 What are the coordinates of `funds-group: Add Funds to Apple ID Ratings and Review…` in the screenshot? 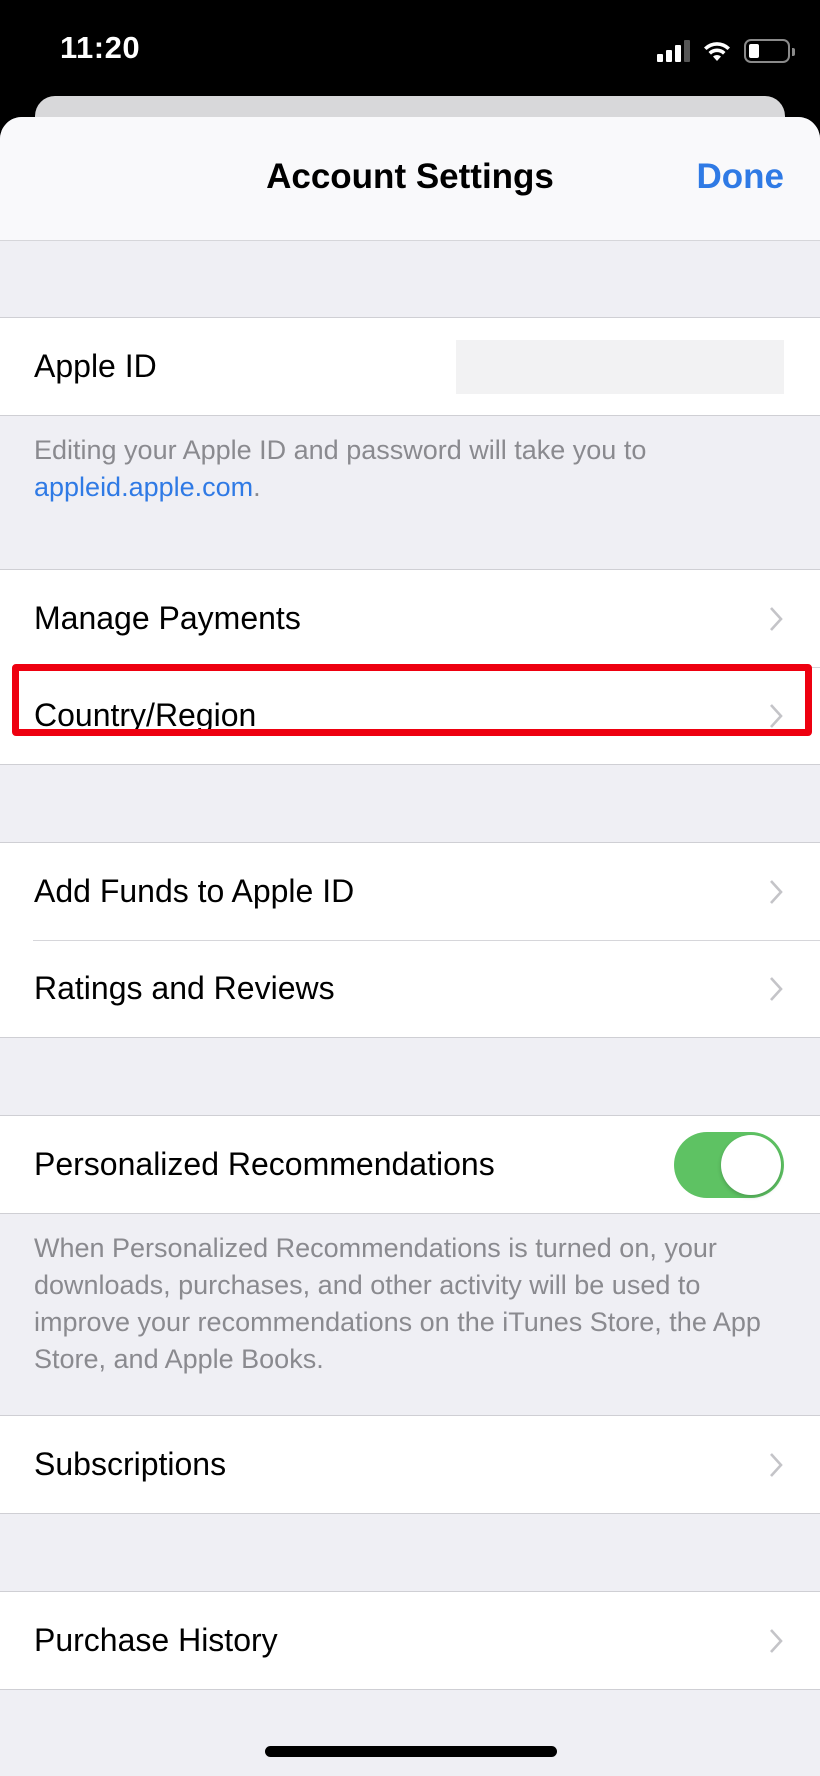 It's located at (410, 940).